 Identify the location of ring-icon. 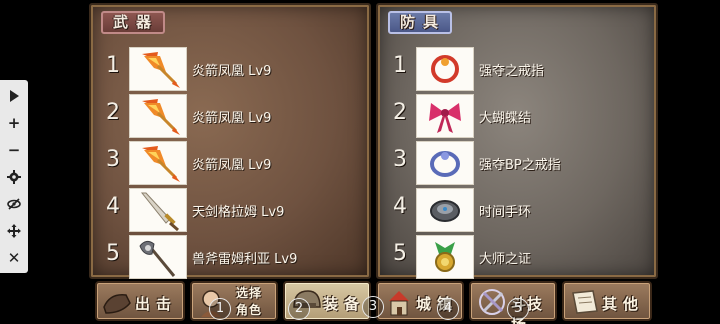
(445, 69).